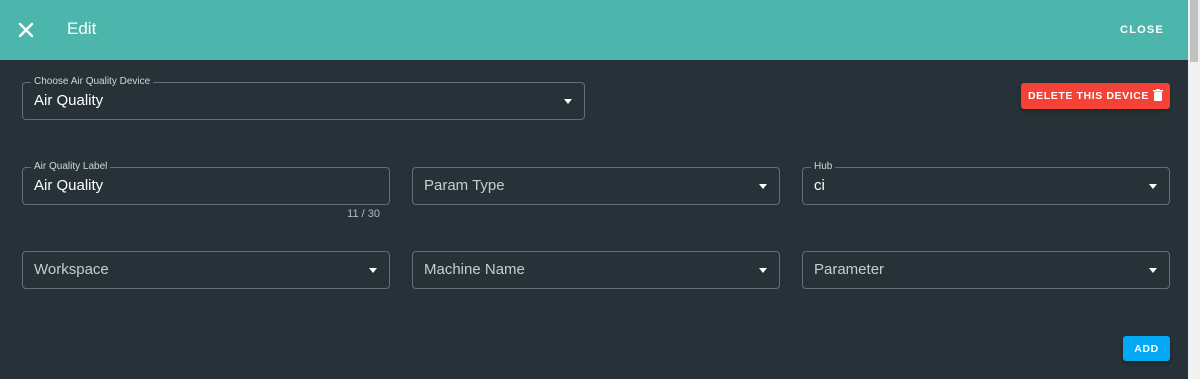  Describe the element at coordinates (819, 185) in the screenshot. I see `hub-value: ci` at that location.